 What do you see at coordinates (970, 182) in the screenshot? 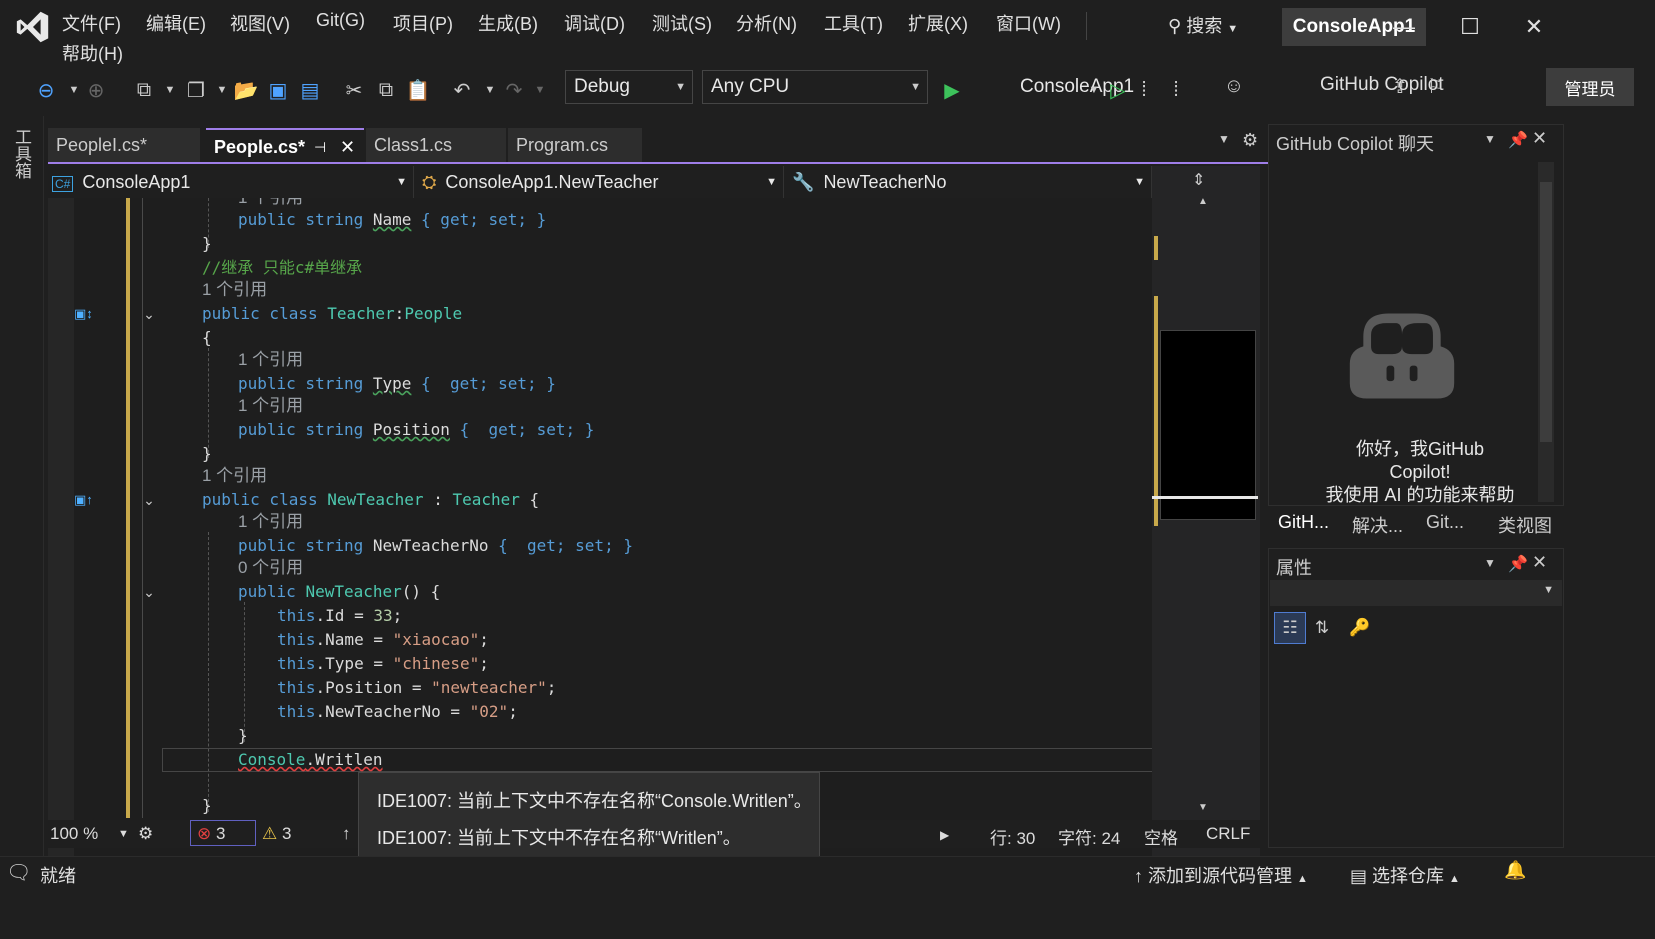
I see `member-select: 🔧 NewTeacherNo ▼` at bounding box center [970, 182].